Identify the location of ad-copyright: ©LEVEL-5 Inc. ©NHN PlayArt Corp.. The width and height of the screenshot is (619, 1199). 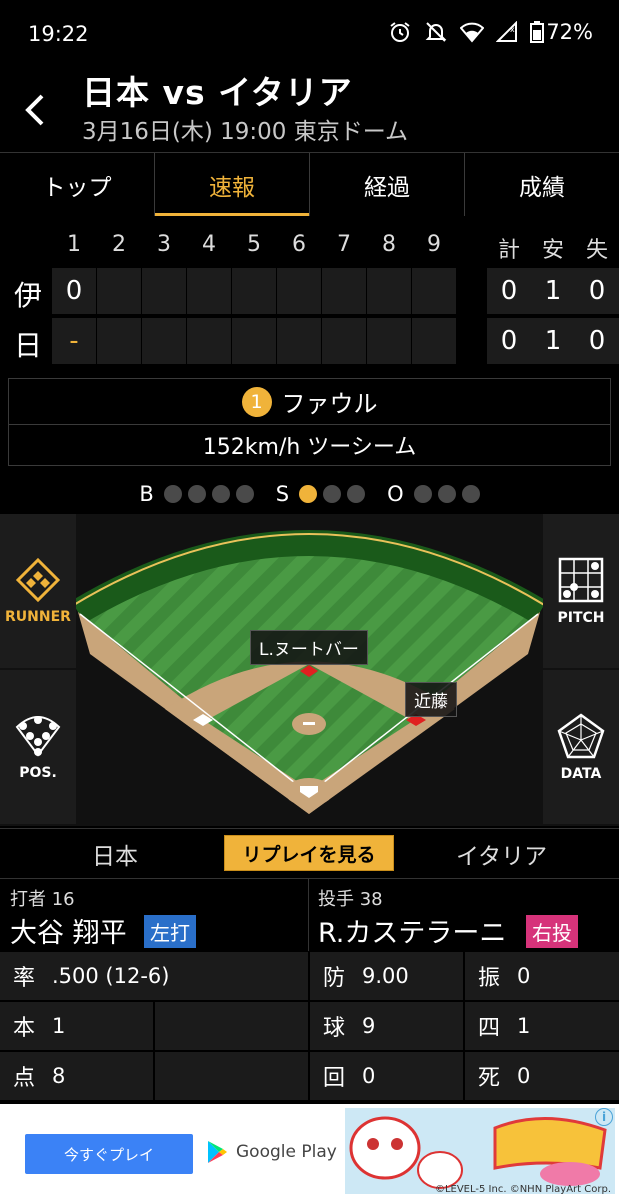
(522, 1189).